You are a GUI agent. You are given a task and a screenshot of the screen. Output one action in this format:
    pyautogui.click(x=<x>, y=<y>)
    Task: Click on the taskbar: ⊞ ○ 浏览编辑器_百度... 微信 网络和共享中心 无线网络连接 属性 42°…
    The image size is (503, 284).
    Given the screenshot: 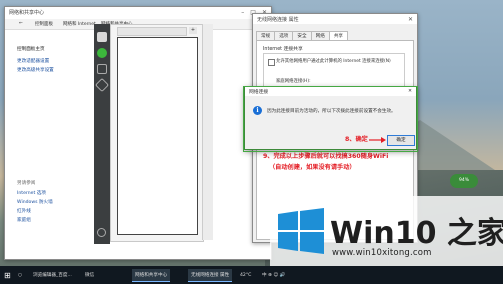 What is the action you would take?
    pyautogui.click(x=251, y=275)
    